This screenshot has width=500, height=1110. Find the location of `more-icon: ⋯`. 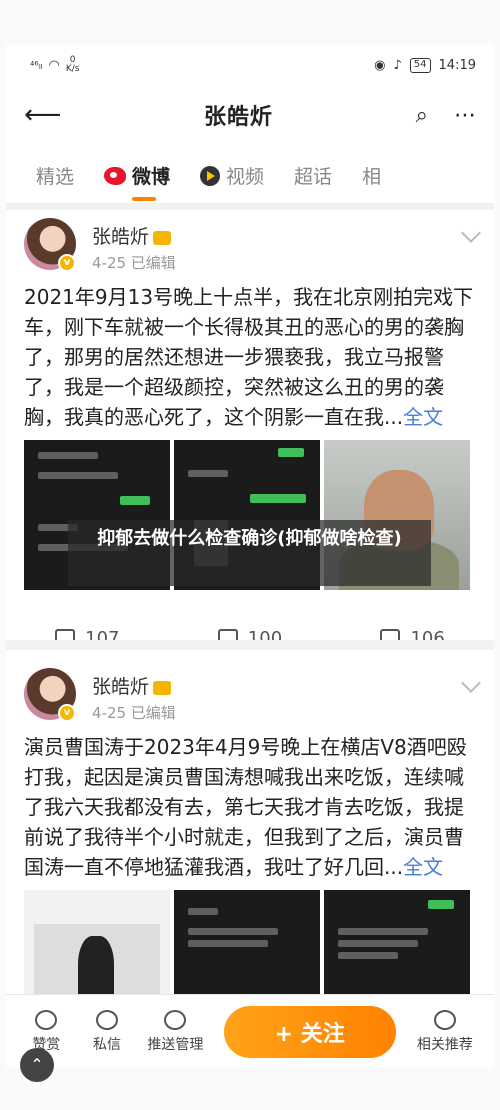

more-icon: ⋯ is located at coordinates (465, 115).